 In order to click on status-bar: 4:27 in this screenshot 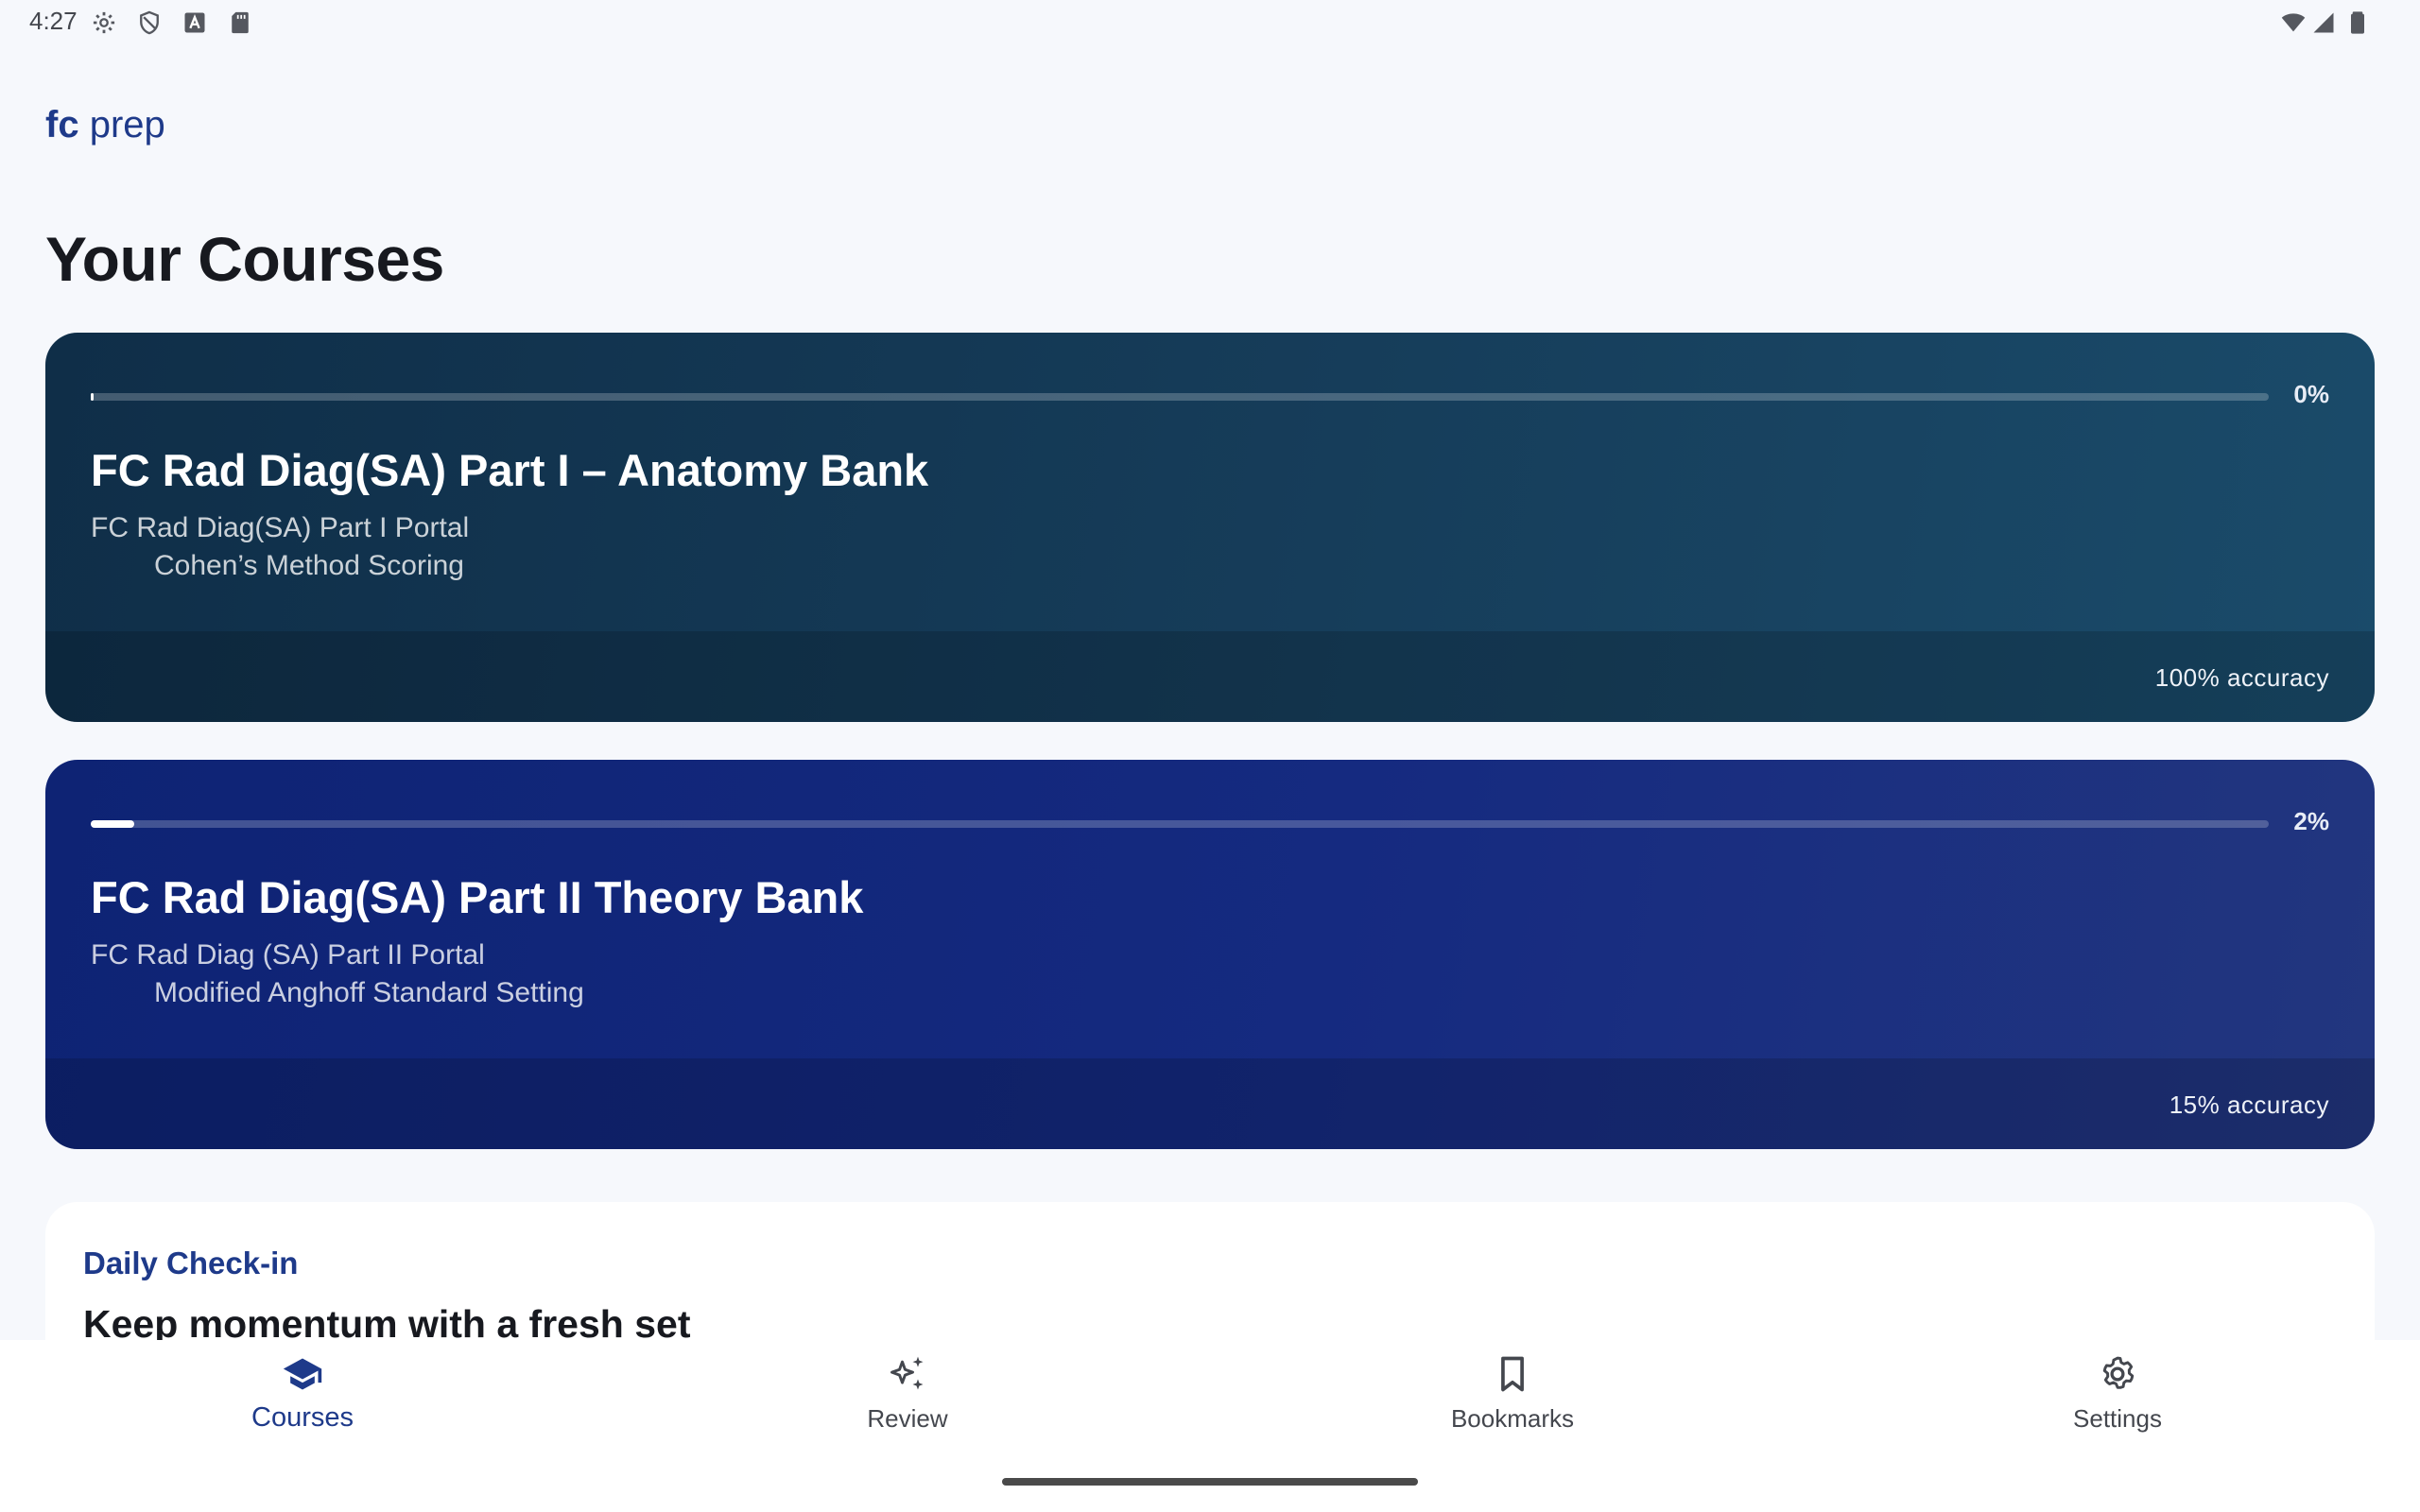, I will do `click(1210, 22)`.